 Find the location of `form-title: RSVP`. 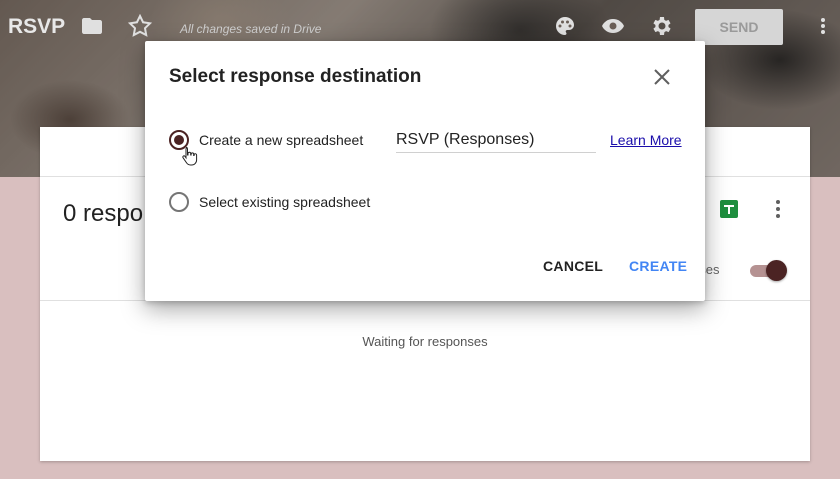

form-title: RSVP is located at coordinates (36, 27).